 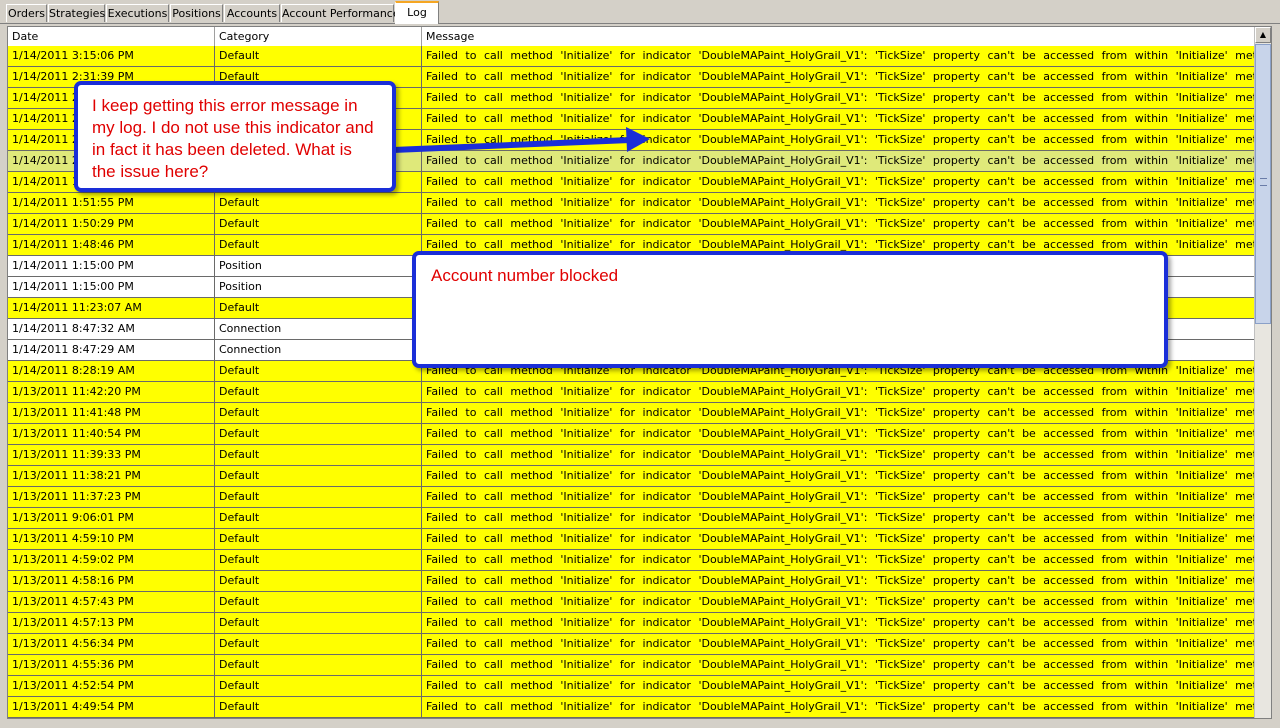 What do you see at coordinates (111, 455) in the screenshot?
I see `cell-date: 1/13/2011 11:39:33 PM` at bounding box center [111, 455].